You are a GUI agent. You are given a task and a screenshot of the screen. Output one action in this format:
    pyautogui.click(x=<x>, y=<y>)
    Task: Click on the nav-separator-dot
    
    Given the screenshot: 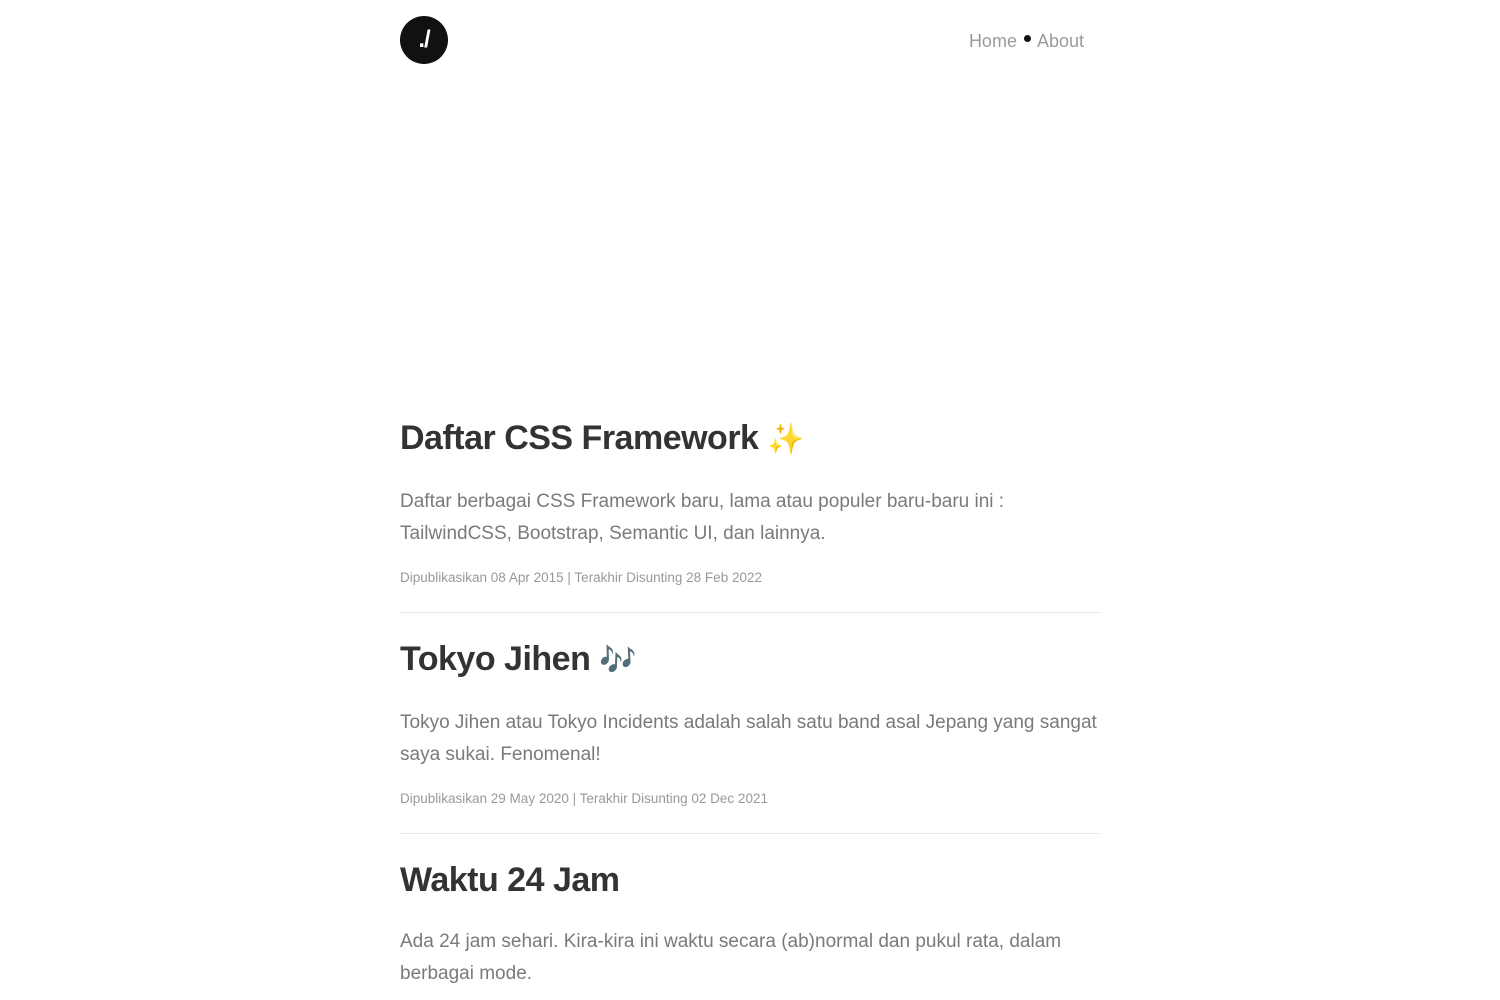 What is the action you would take?
    pyautogui.click(x=1027, y=38)
    